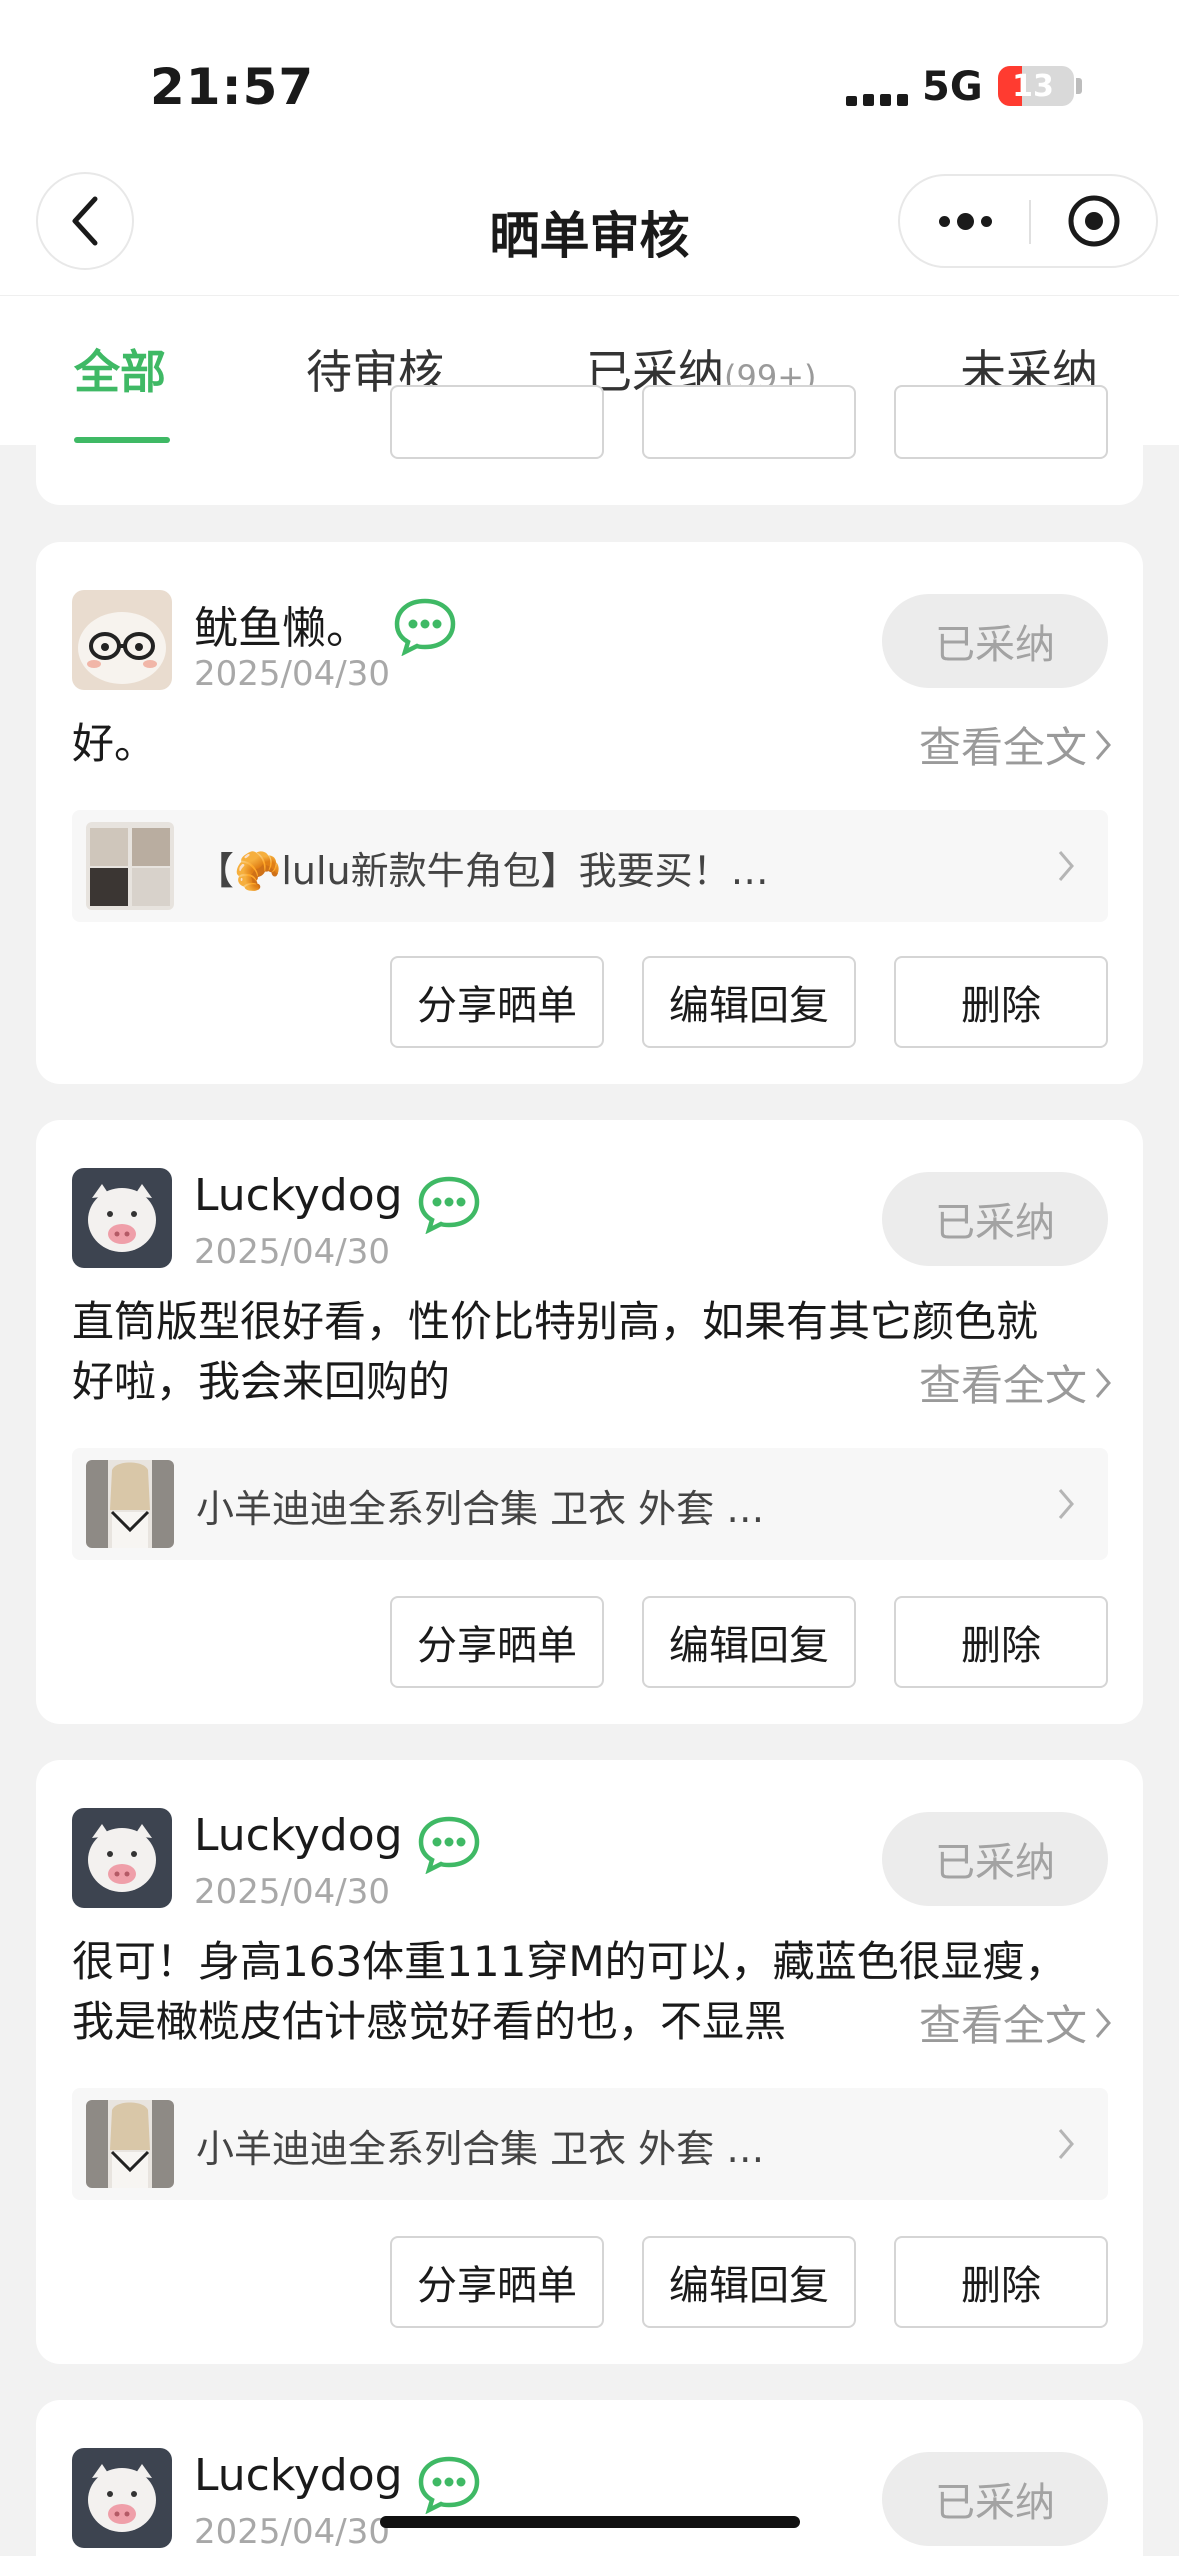 The width and height of the screenshot is (1179, 2556). I want to click on mini-program-capsule, so click(1028, 221).